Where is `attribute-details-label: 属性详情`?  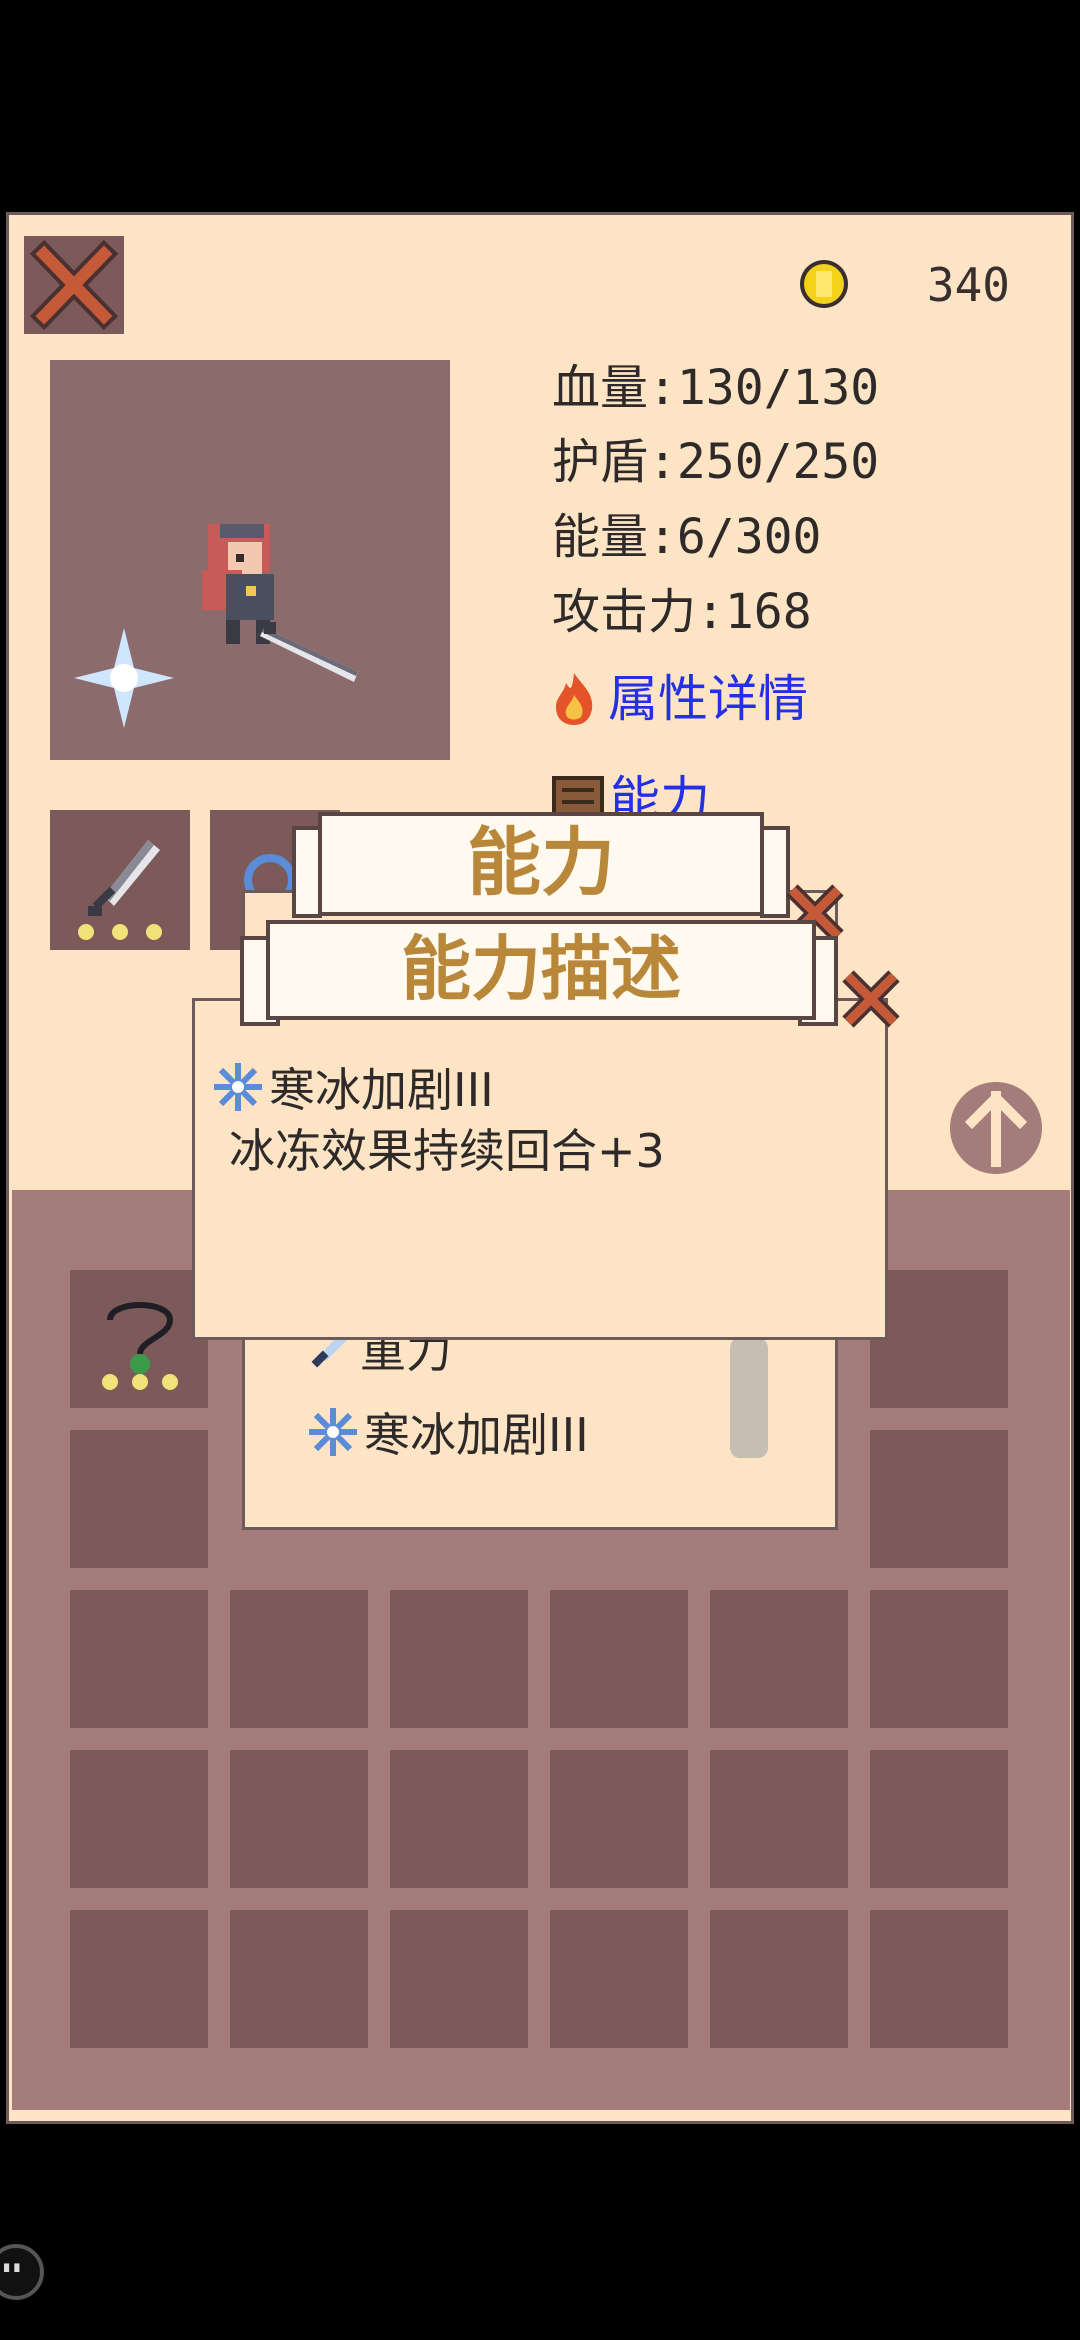
attribute-details-label: 属性详情 is located at coordinates (708, 699).